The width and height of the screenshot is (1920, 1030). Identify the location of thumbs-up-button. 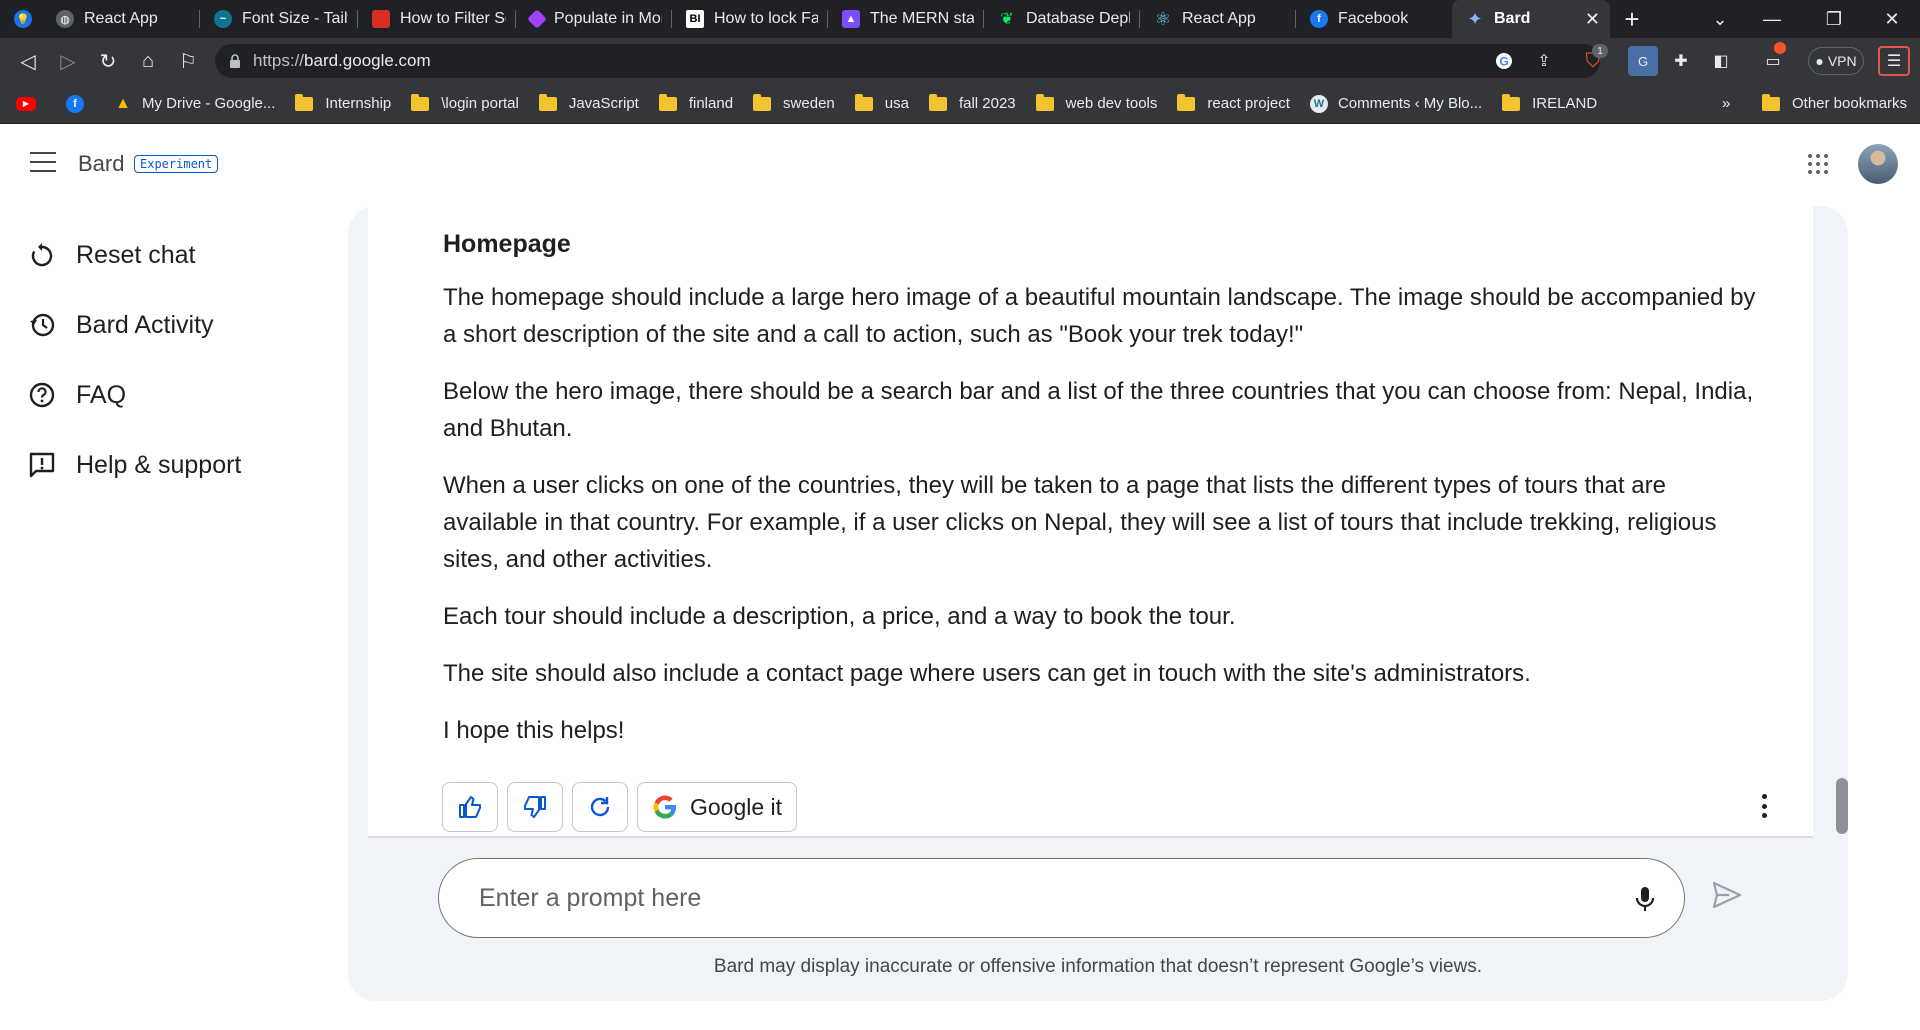
(470, 807).